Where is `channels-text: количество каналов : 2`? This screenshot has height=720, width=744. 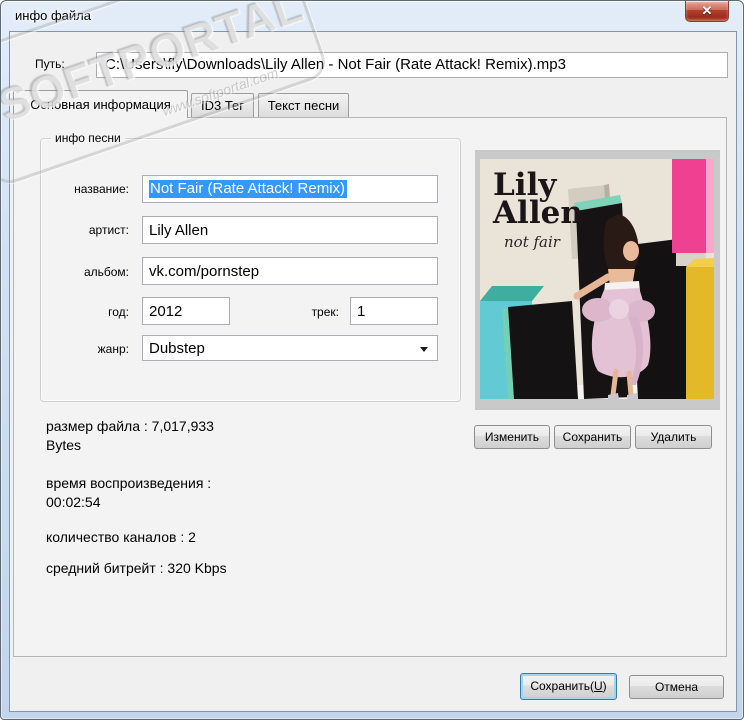 channels-text: количество каналов : 2 is located at coordinates (121, 537).